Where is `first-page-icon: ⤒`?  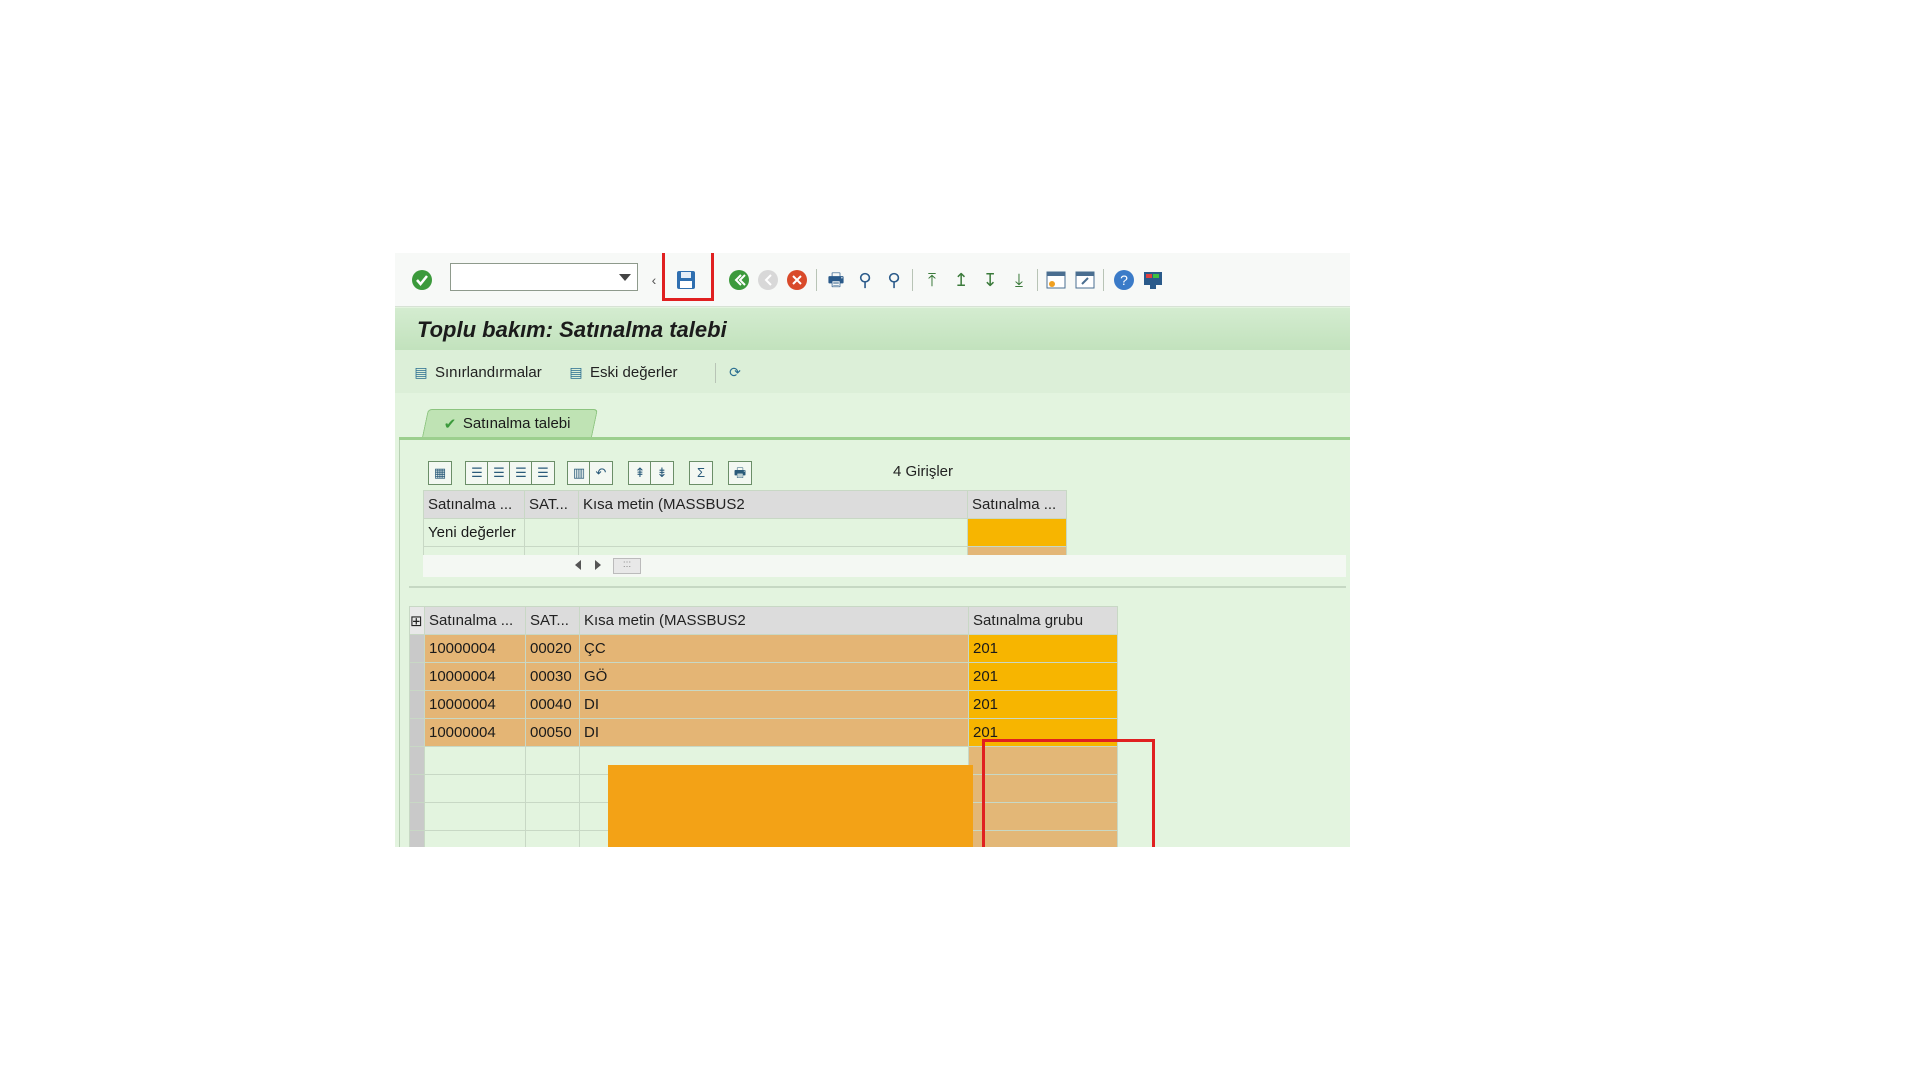 first-page-icon: ⤒ is located at coordinates (932, 280).